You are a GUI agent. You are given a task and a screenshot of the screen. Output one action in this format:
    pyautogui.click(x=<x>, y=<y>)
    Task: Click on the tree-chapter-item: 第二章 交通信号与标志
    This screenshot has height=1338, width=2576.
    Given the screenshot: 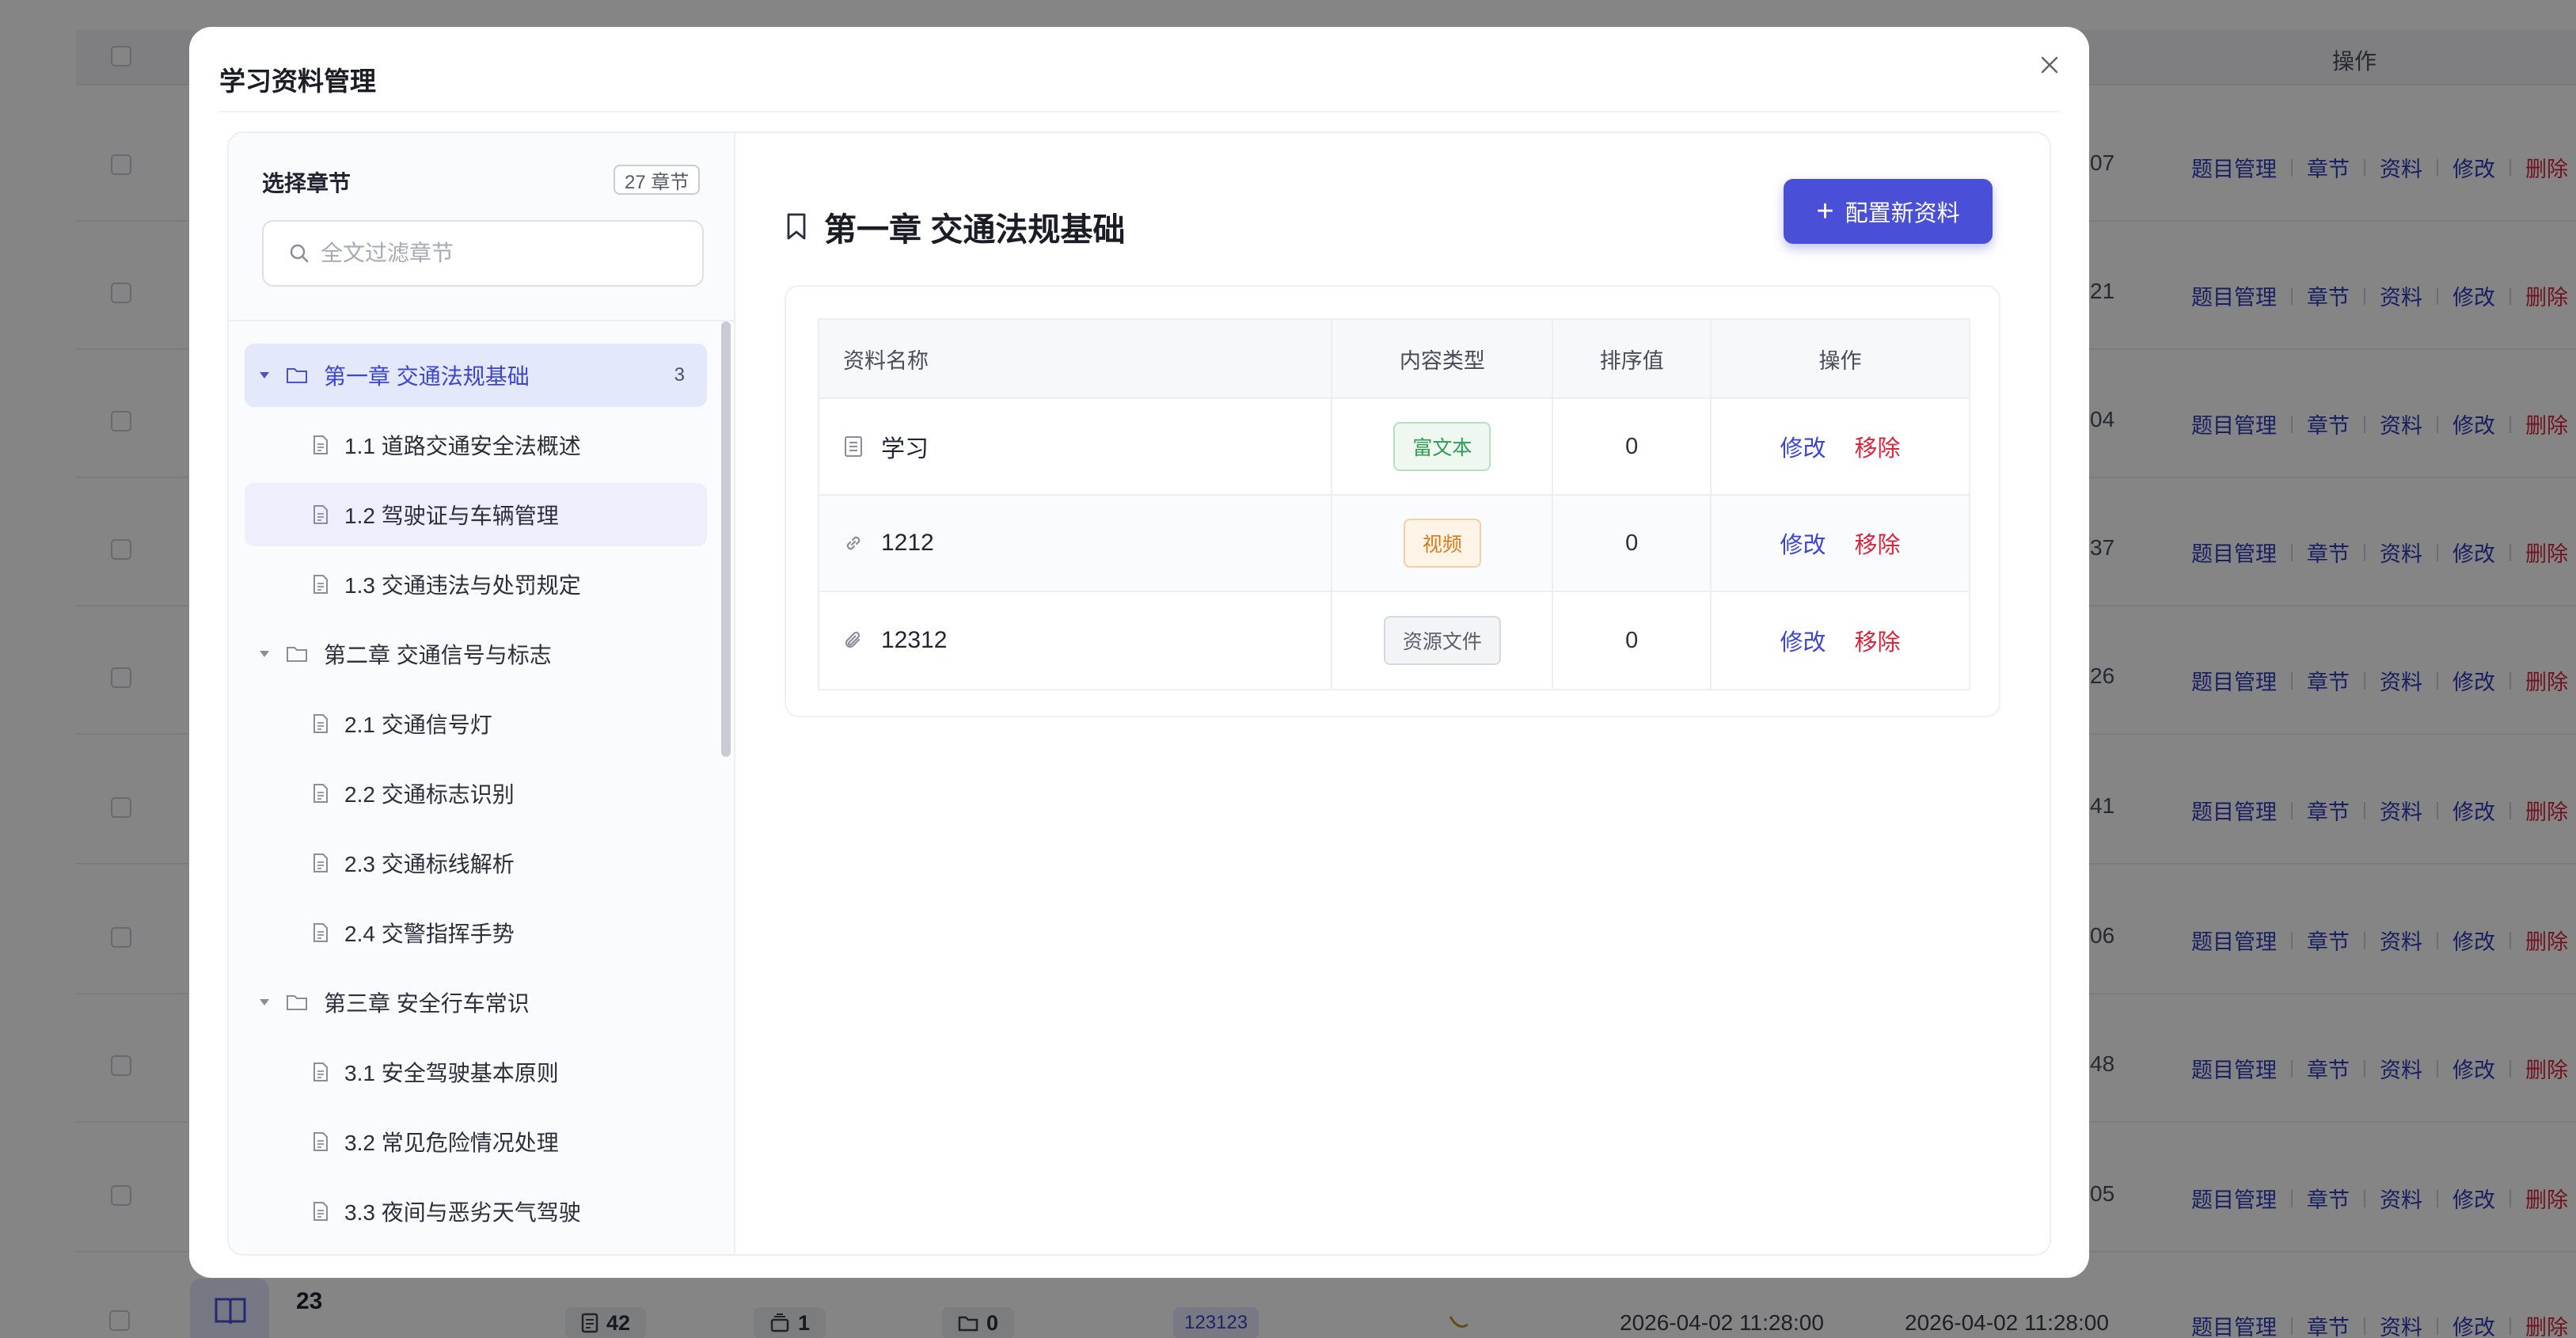 What is the action you would take?
    pyautogui.click(x=476, y=654)
    